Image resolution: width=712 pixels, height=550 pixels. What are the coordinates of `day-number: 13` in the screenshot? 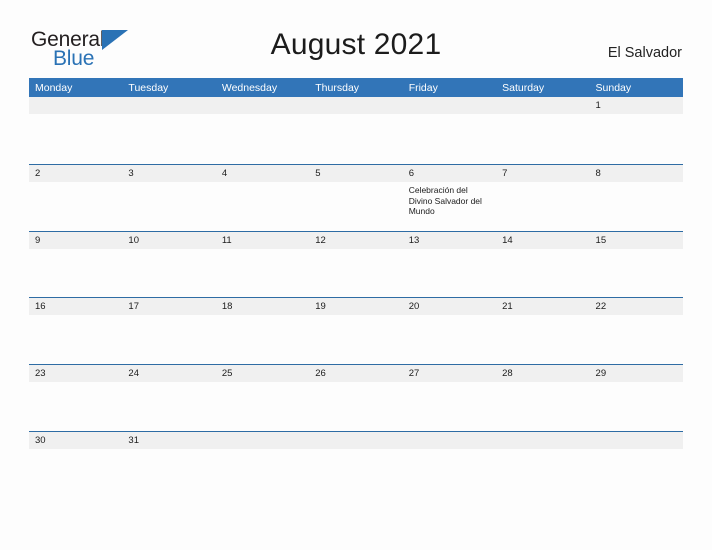 It's located at (449, 240).